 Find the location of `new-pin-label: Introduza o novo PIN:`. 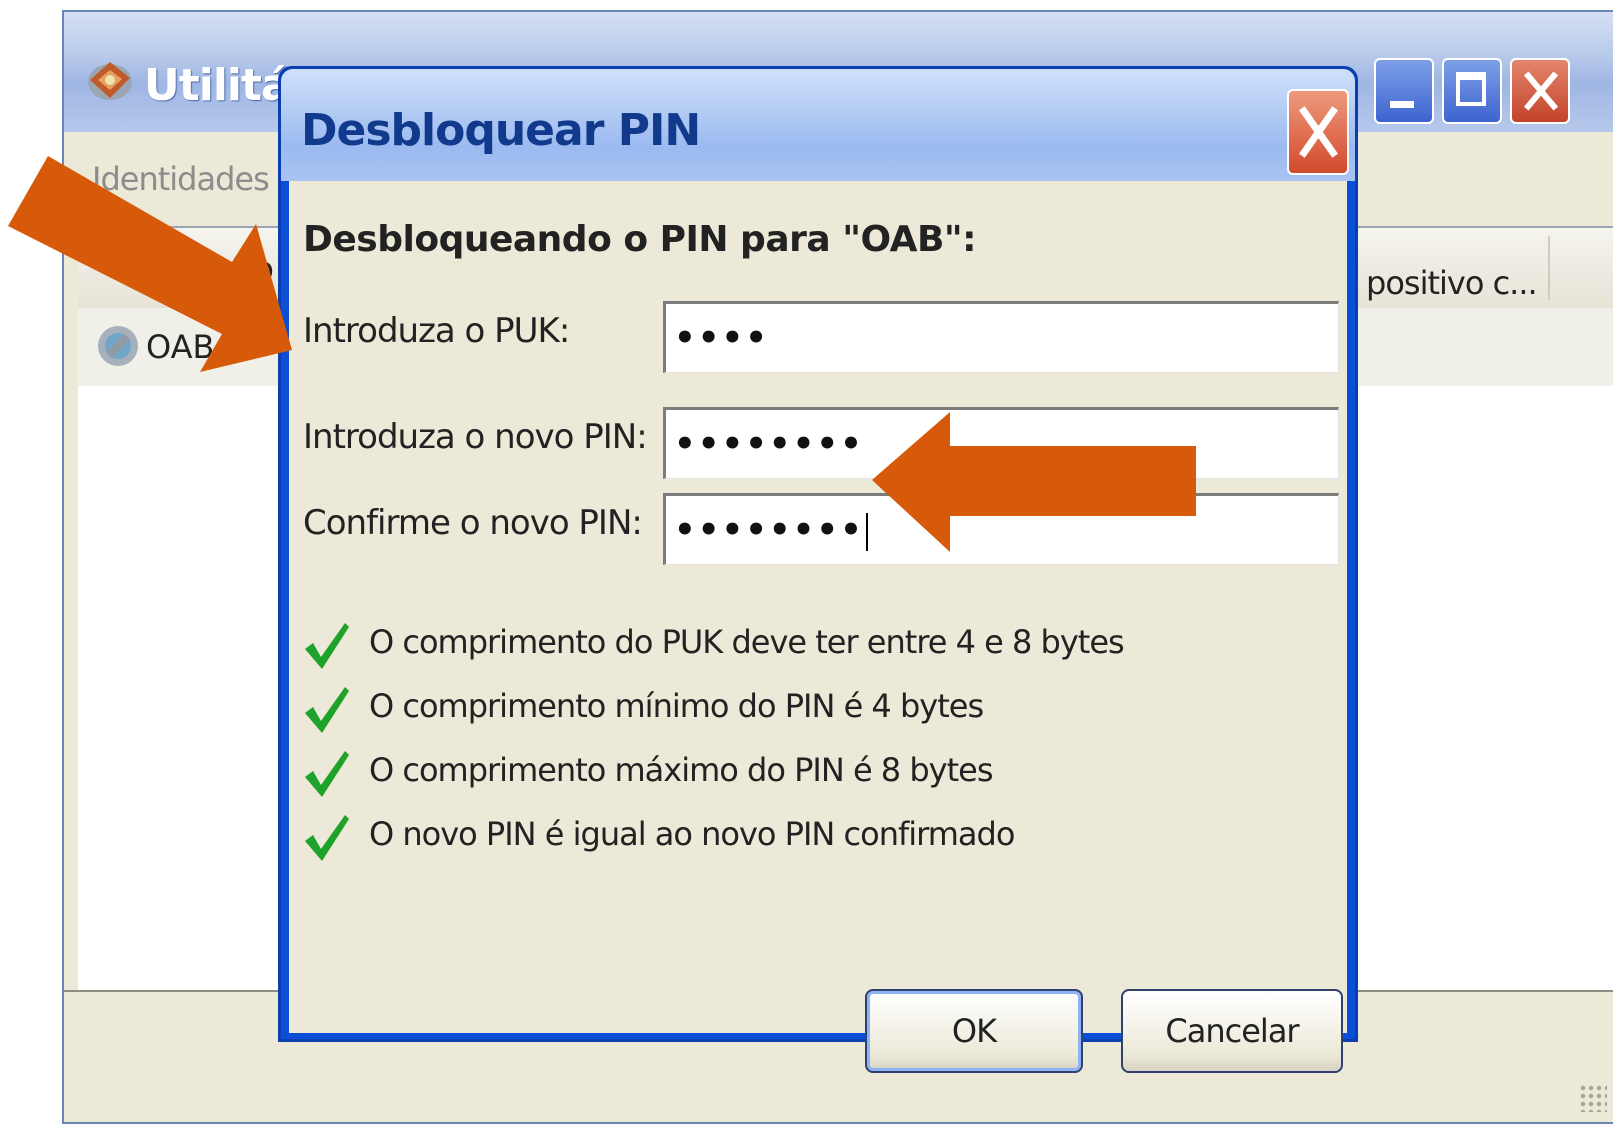

new-pin-label: Introduza o novo PIN: is located at coordinates (475, 437).